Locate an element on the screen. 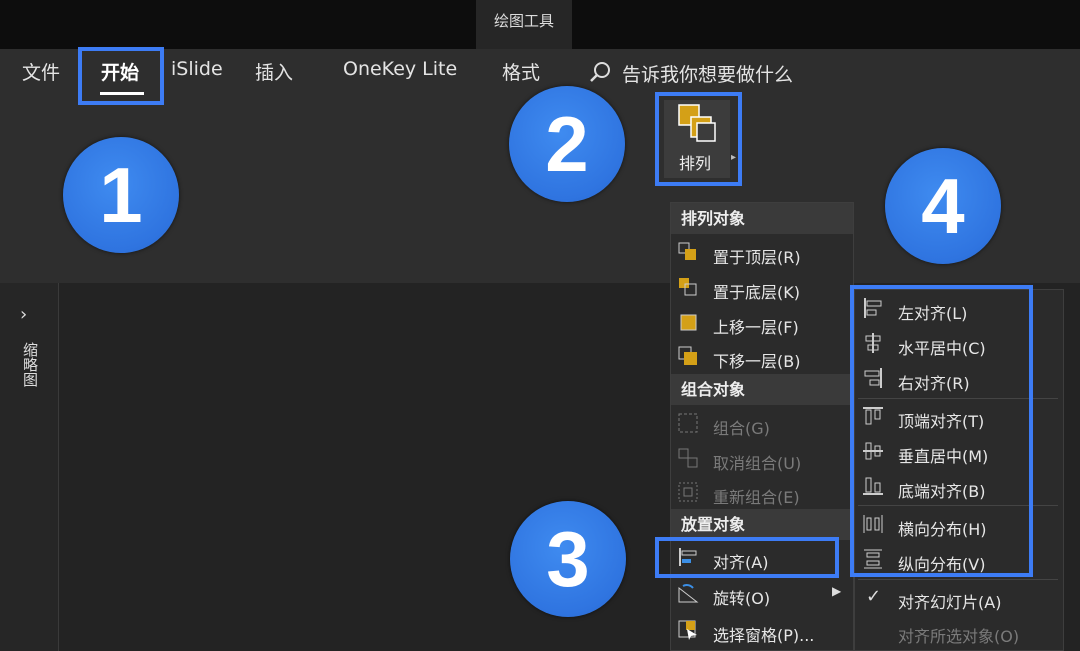 The width and height of the screenshot is (1080, 651). thumbnail-label: 缩略图 is located at coordinates (30, 364).